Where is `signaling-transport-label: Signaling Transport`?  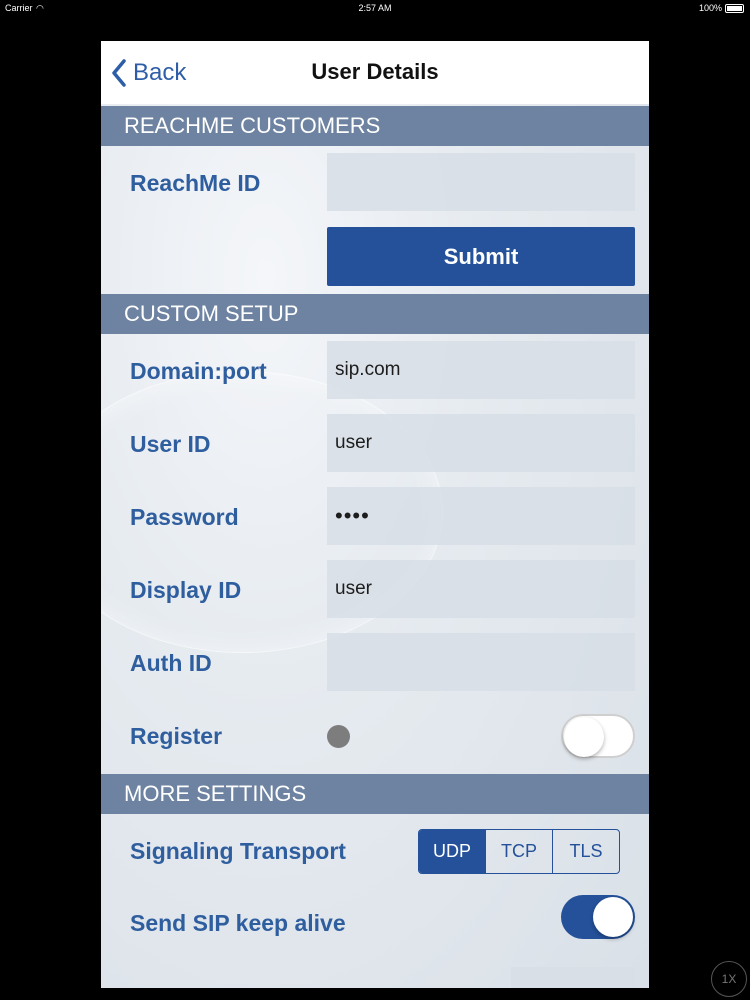
signaling-transport-label: Signaling Transport is located at coordinates (238, 851).